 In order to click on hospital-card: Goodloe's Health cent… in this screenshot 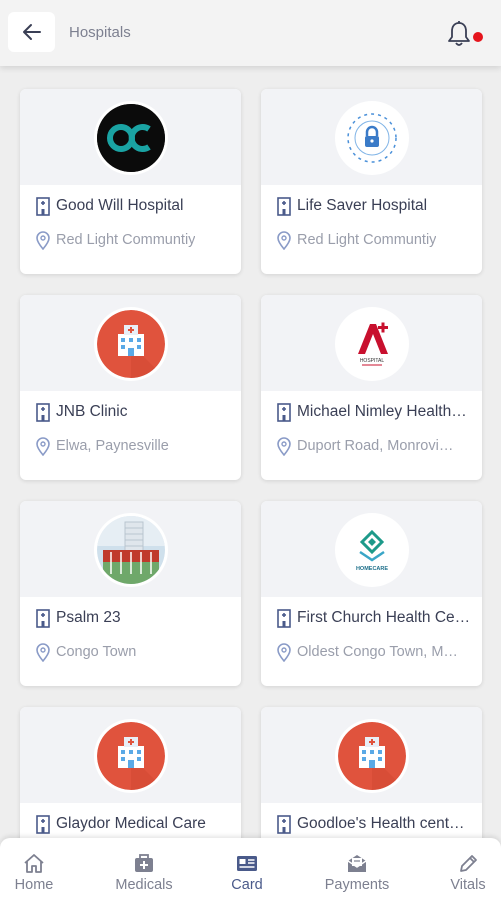, I will do `click(371, 772)`.